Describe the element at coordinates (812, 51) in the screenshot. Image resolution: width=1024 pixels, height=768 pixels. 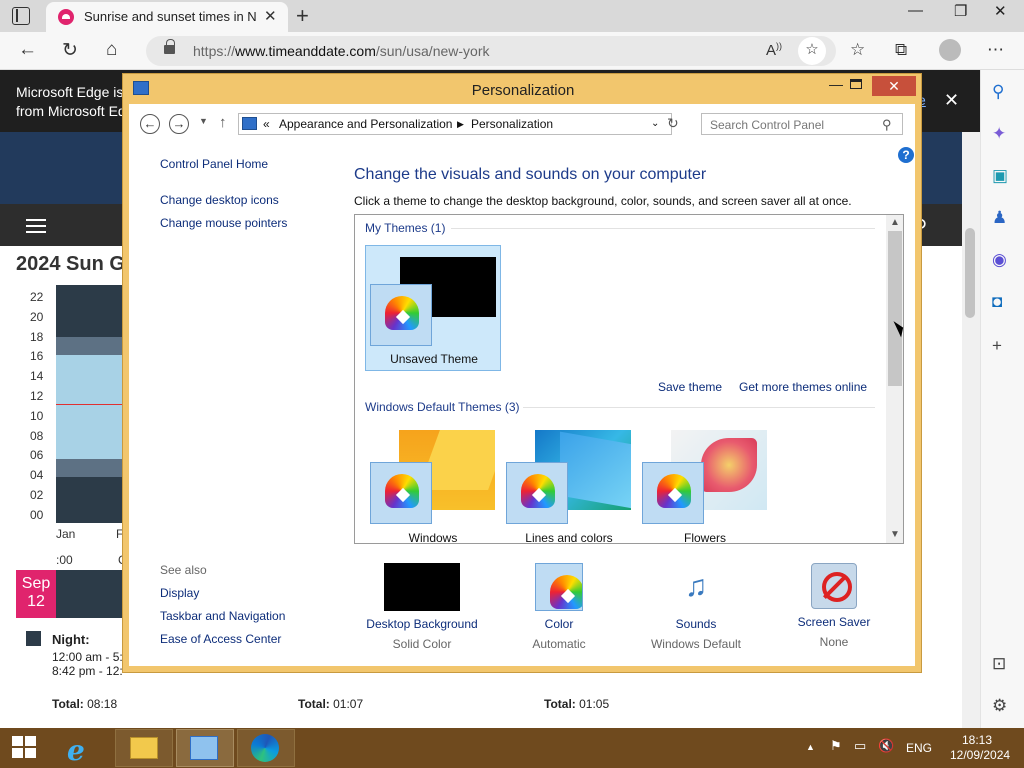
I see `add-favorite-icon: ☆` at that location.